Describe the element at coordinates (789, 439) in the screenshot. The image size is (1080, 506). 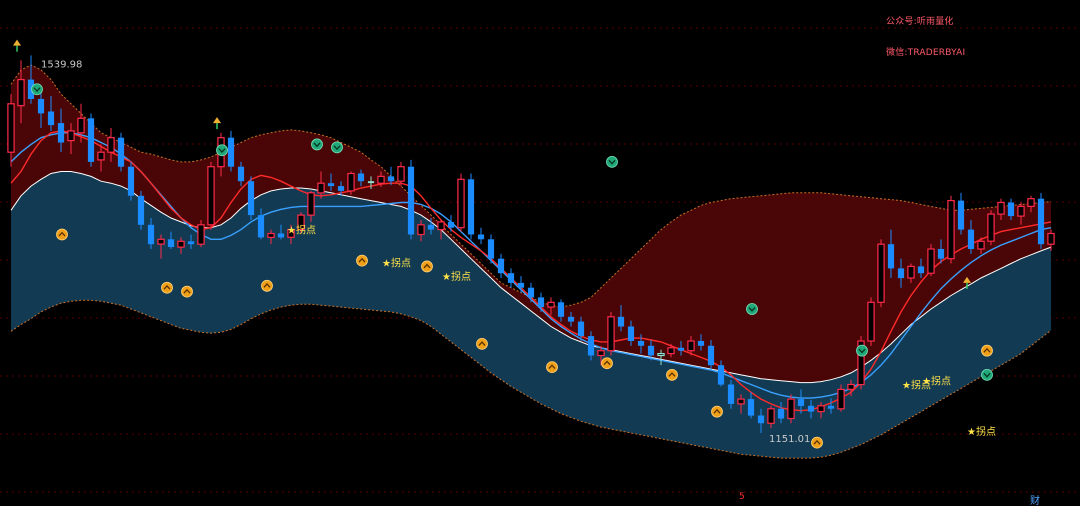
I see `low-price-label: 1151.01` at that location.